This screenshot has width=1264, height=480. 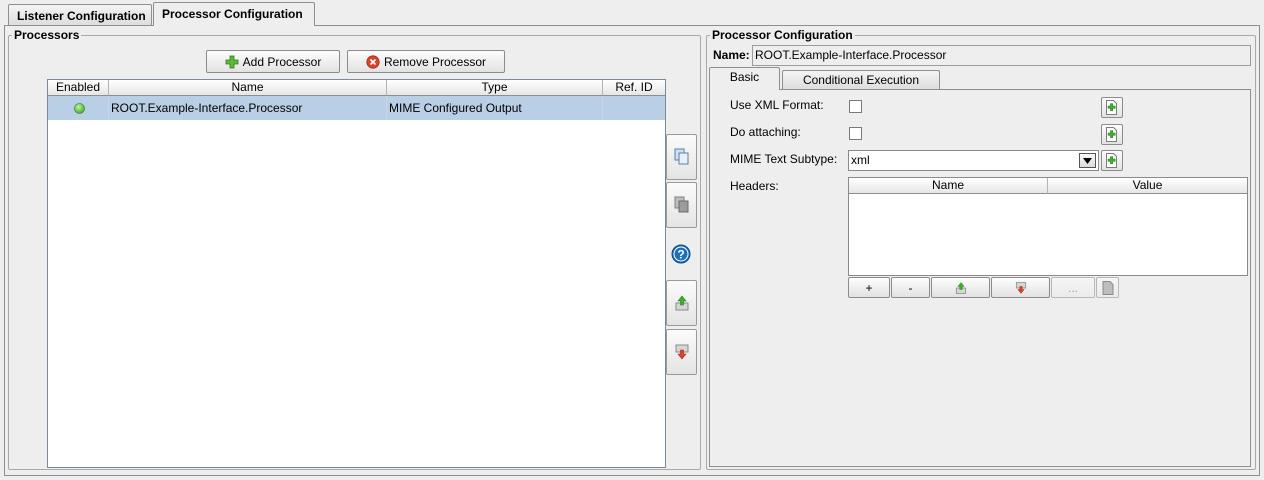 What do you see at coordinates (373, 61) in the screenshot?
I see `remove-icon` at bounding box center [373, 61].